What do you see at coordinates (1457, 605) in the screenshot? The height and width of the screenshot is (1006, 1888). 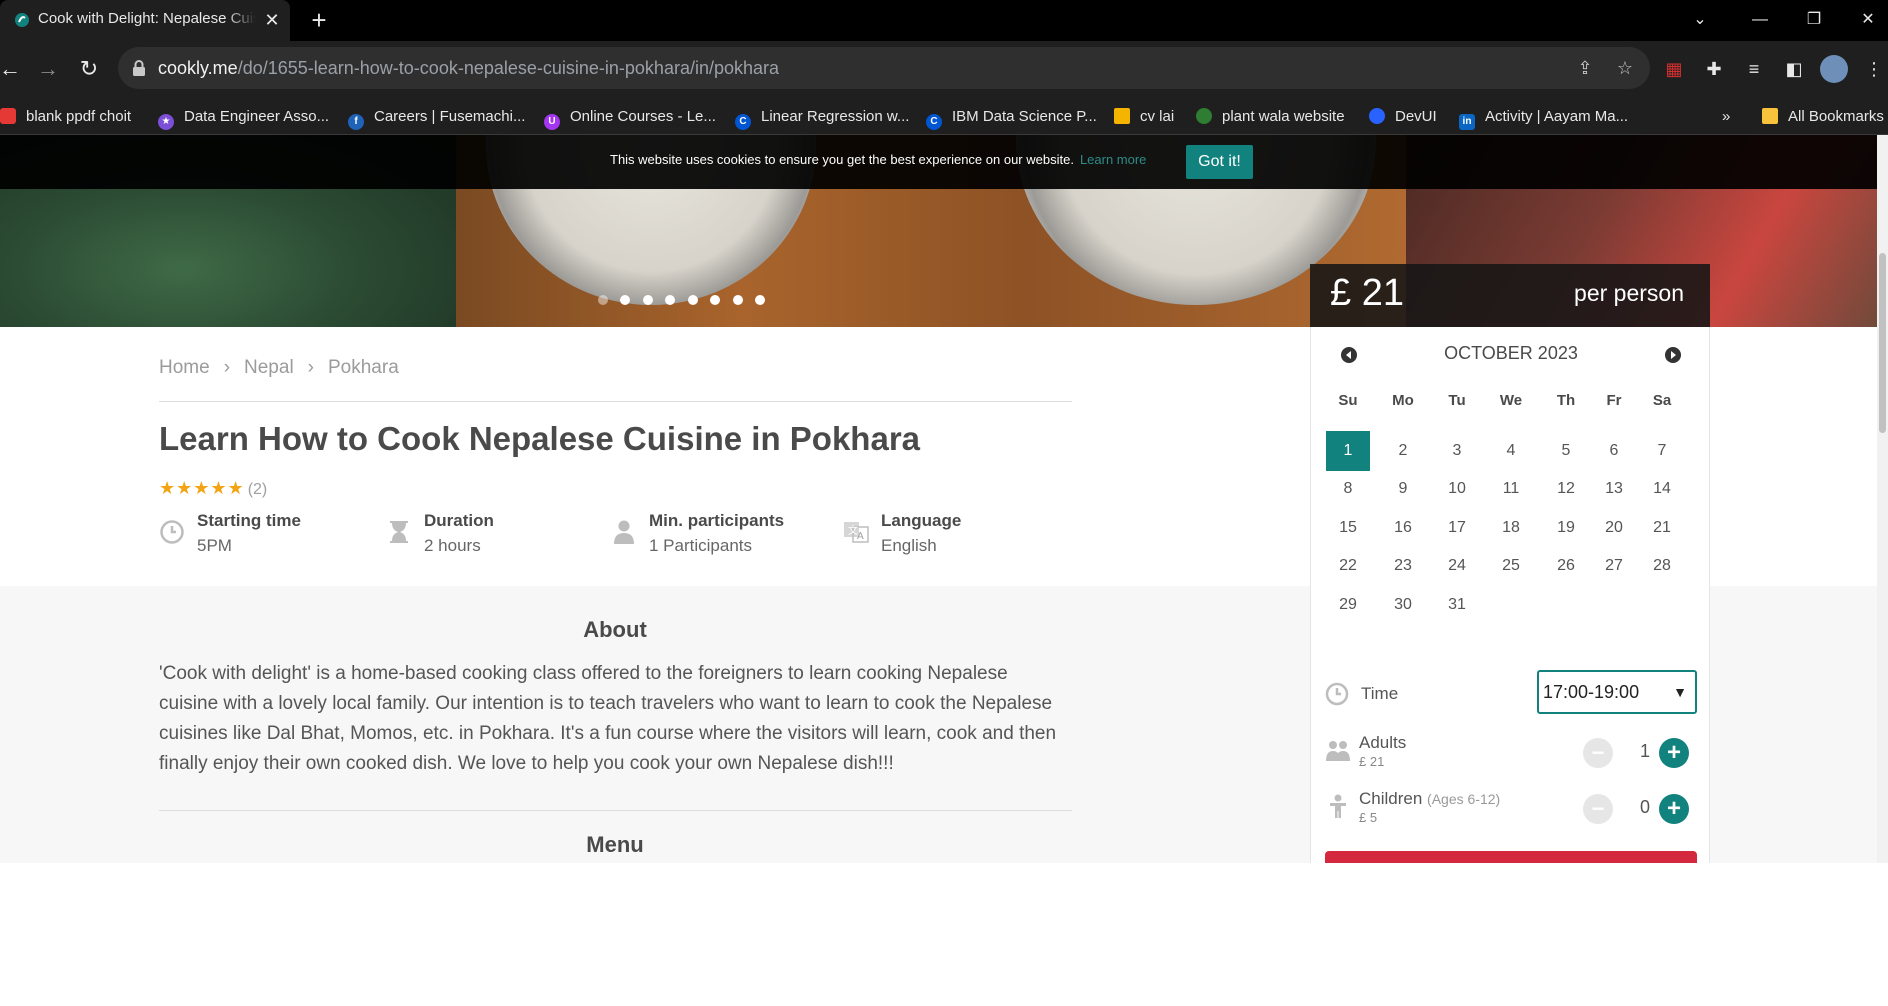 I see `calendar-day: 31` at bounding box center [1457, 605].